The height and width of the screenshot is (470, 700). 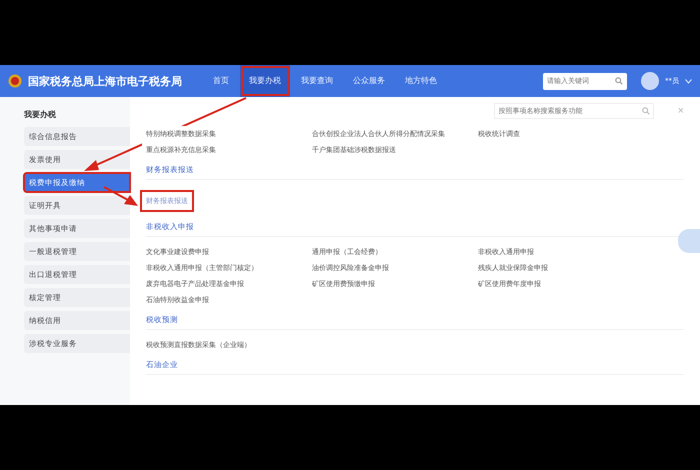 What do you see at coordinates (317, 81) in the screenshot?
I see `nav-tab: 我要查询` at bounding box center [317, 81].